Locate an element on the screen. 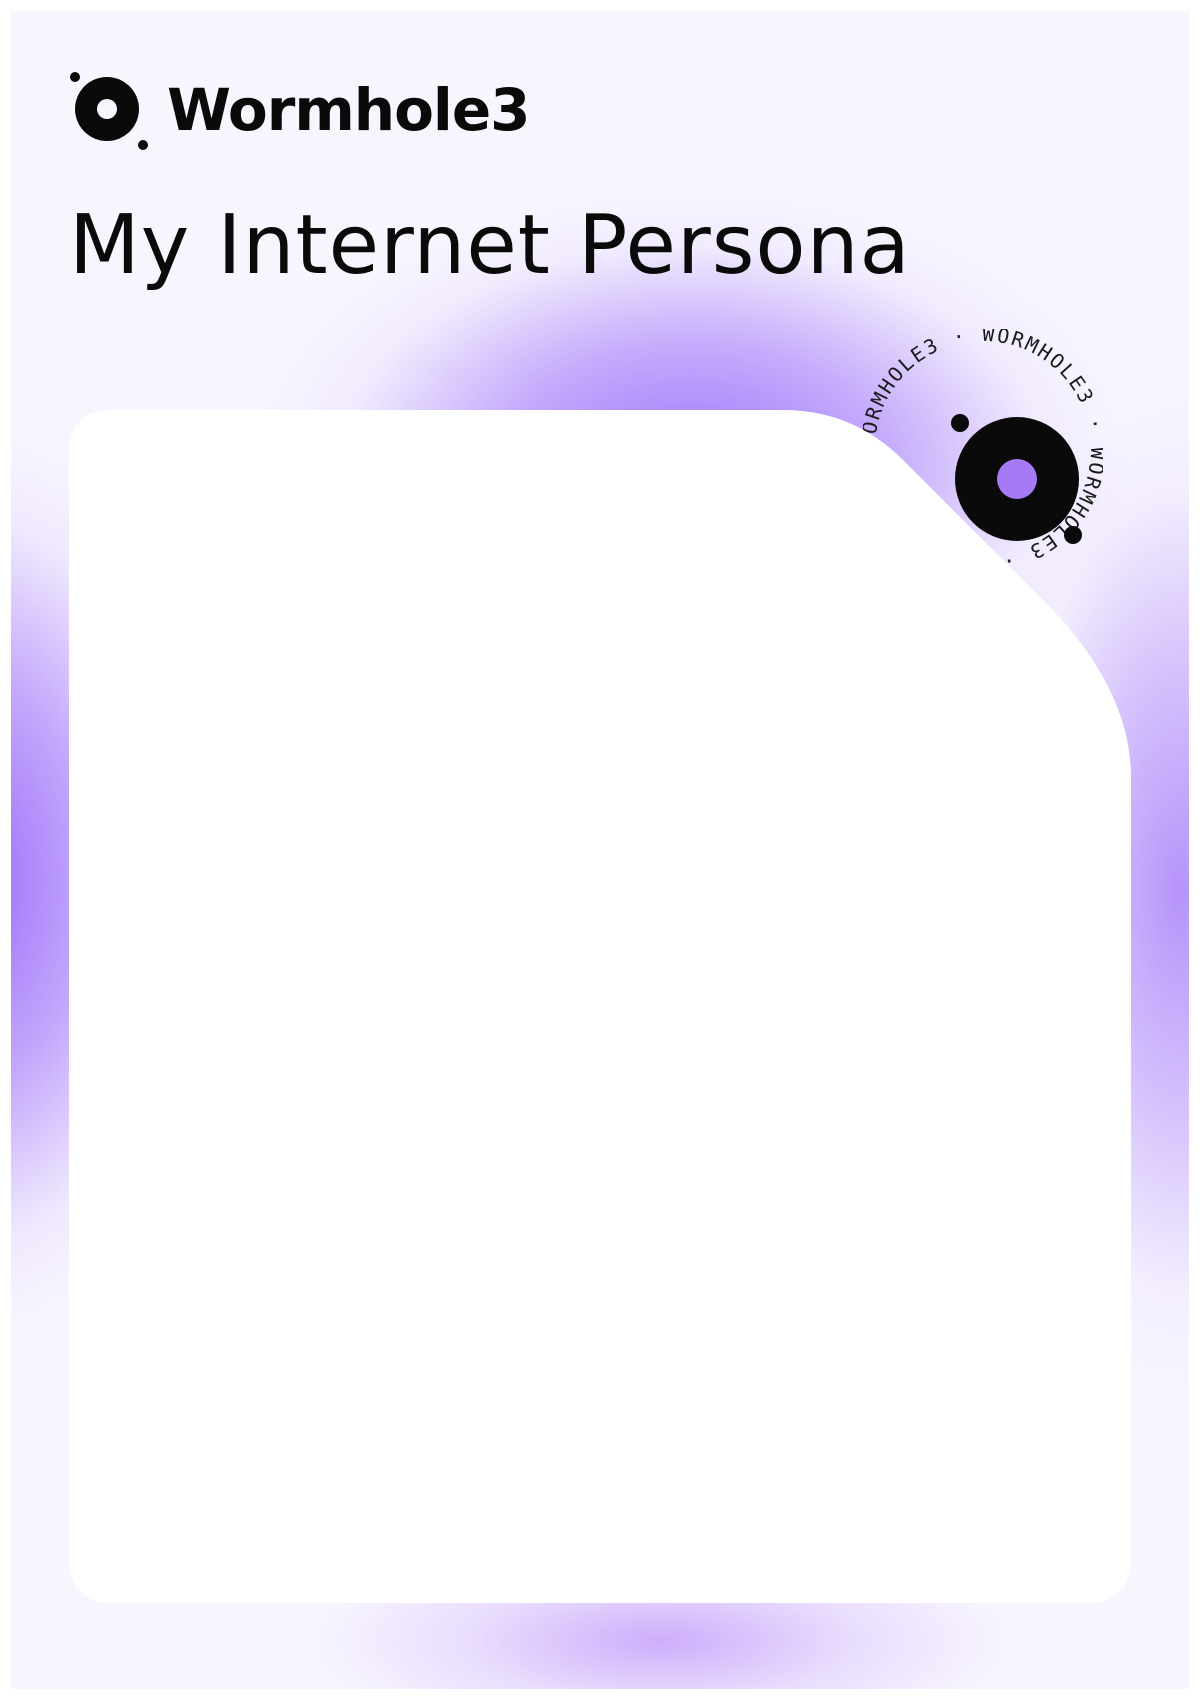 The width and height of the screenshot is (1200, 1700). page-title: My Internet Persona is located at coordinates (490, 245).